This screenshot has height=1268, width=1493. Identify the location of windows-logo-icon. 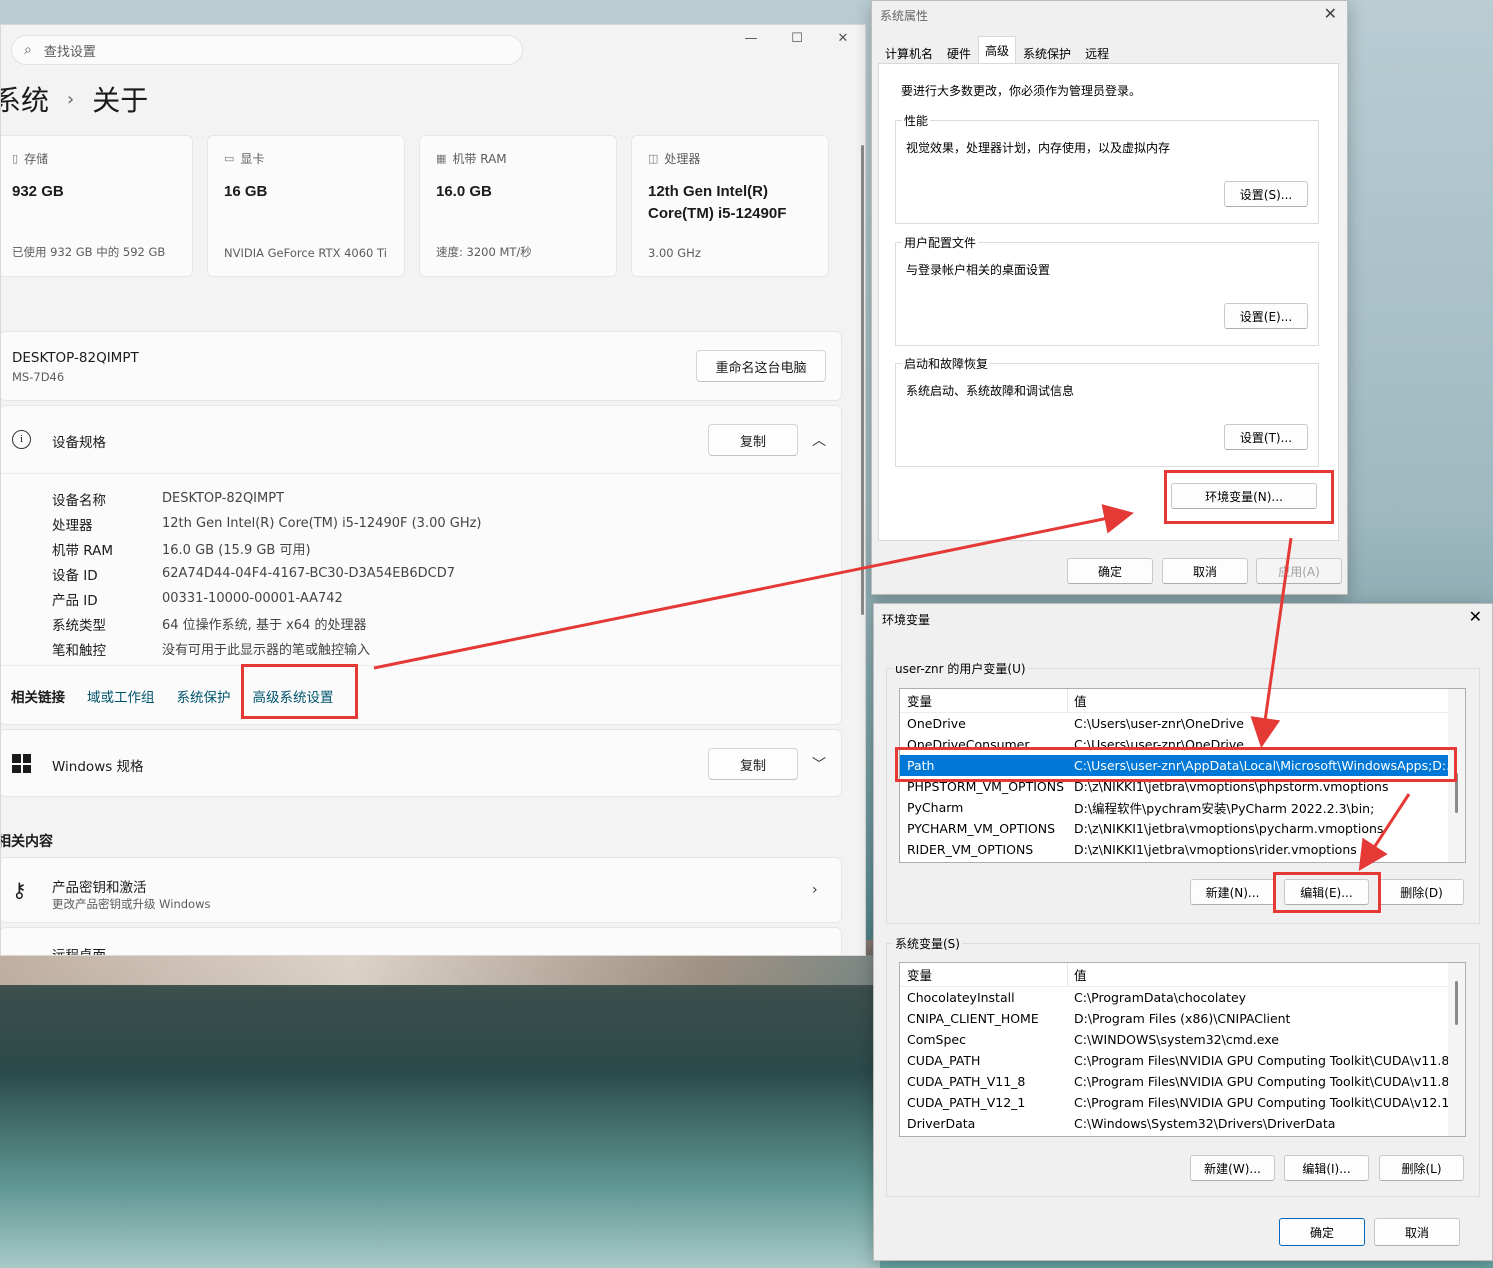
(21, 763).